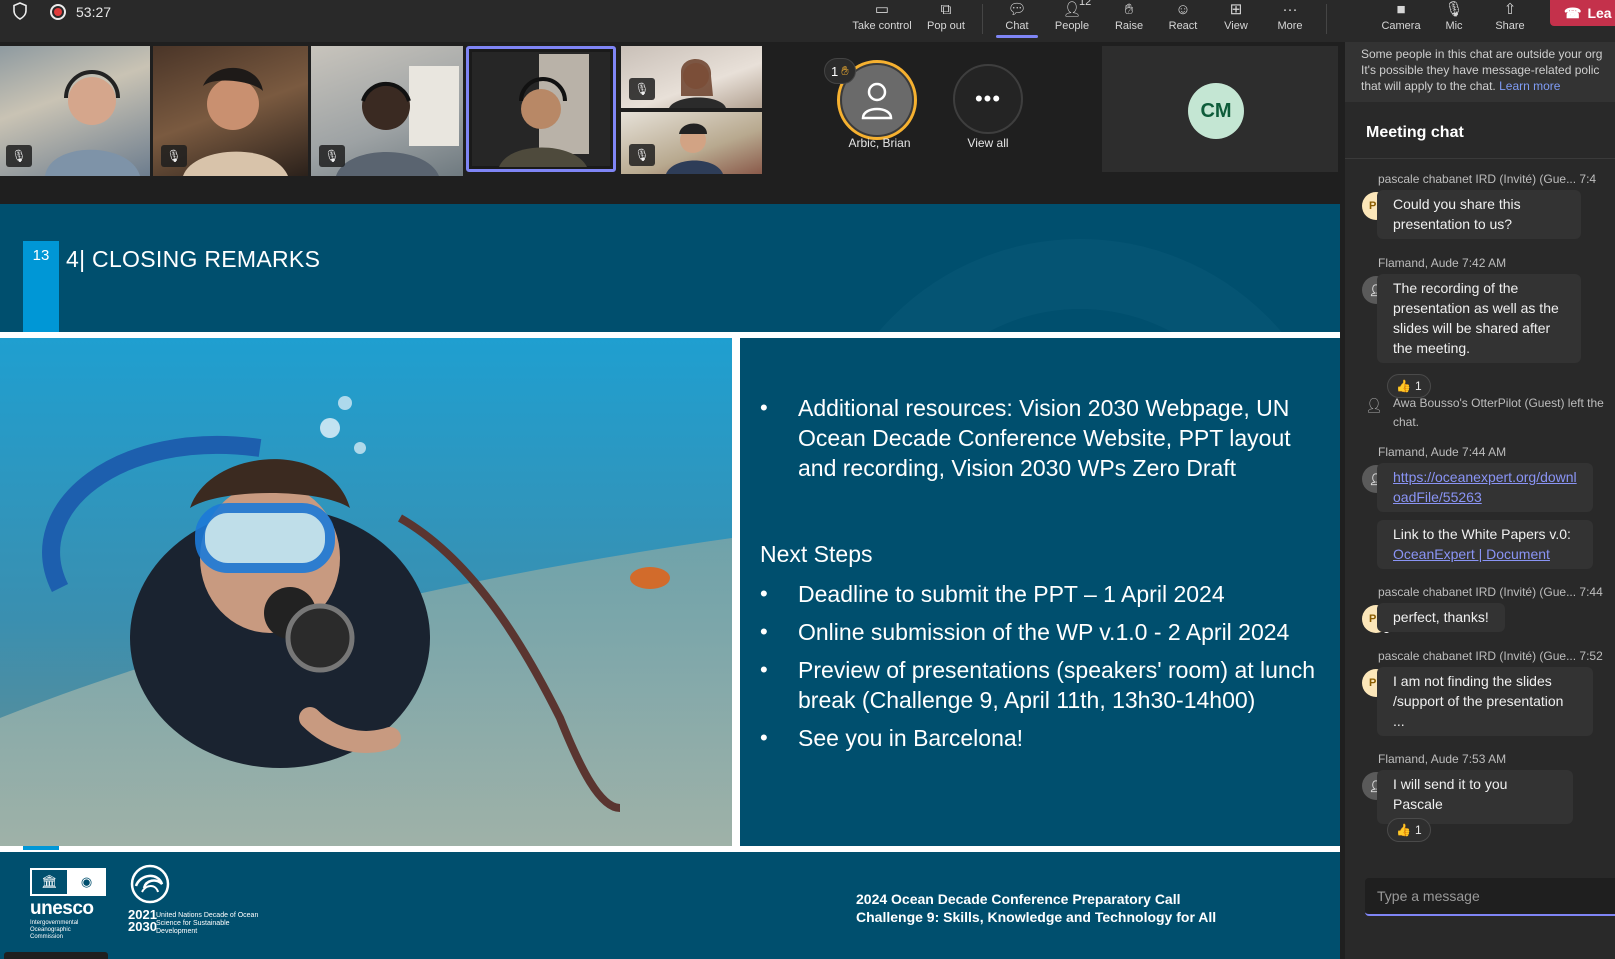  What do you see at coordinates (1529, 86) in the screenshot?
I see `learn-more-link: Learn more` at bounding box center [1529, 86].